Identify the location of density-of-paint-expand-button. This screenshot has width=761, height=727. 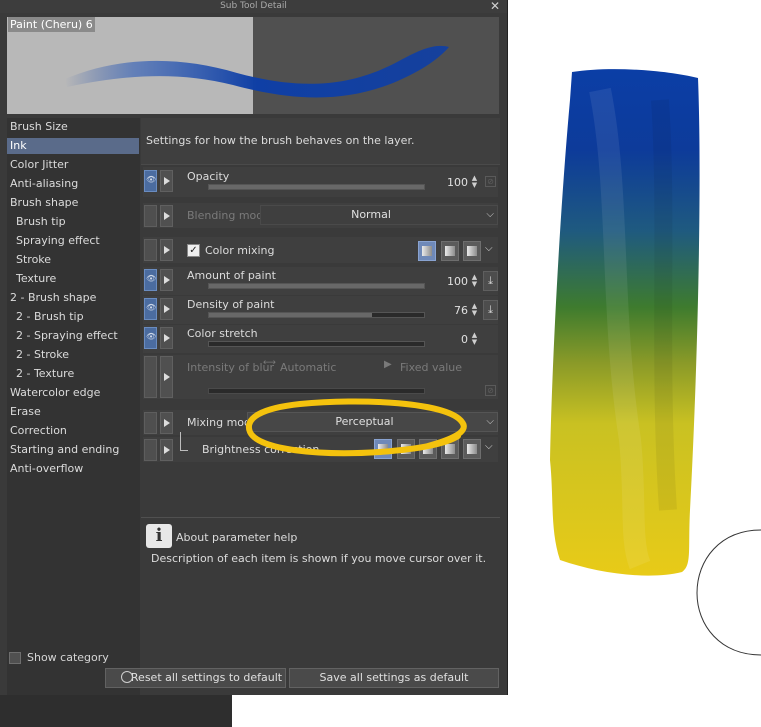
(166, 309).